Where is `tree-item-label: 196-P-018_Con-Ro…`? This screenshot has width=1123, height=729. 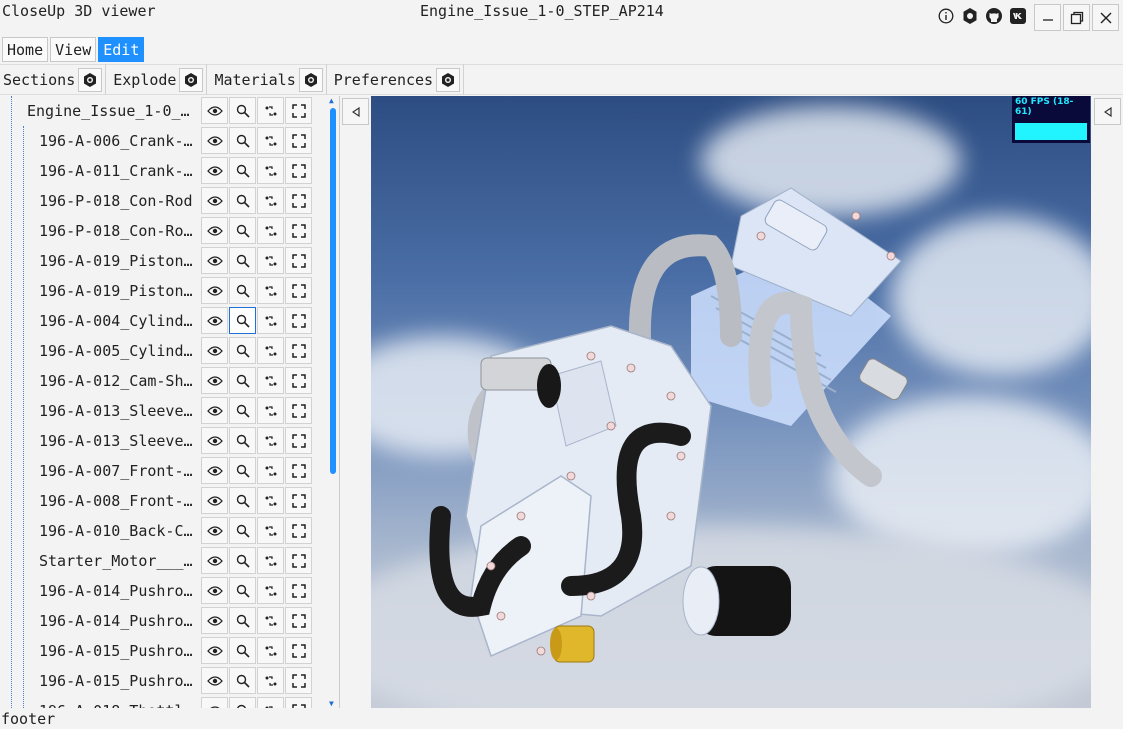
tree-item-label: 196-P-018_Con-Ro… is located at coordinates (119, 231).